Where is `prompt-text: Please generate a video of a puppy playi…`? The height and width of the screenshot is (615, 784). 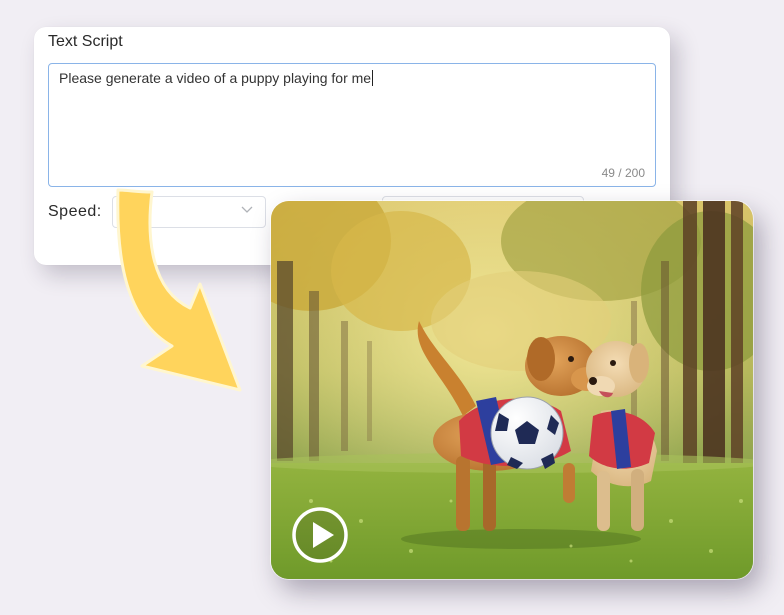
prompt-text: Please generate a video of a puppy playi… is located at coordinates (215, 78).